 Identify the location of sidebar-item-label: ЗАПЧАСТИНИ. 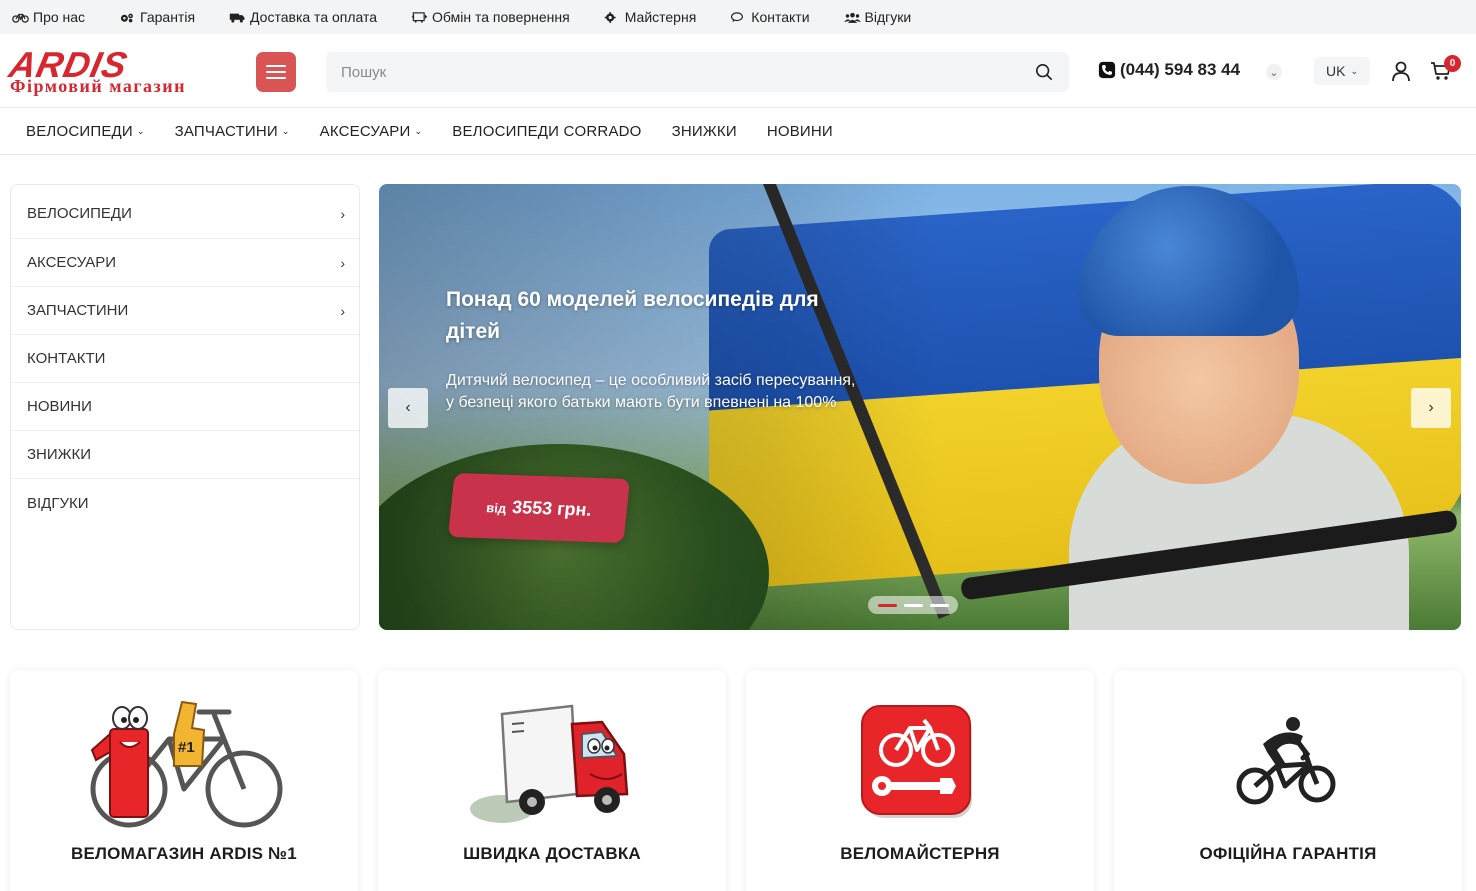
(78, 310).